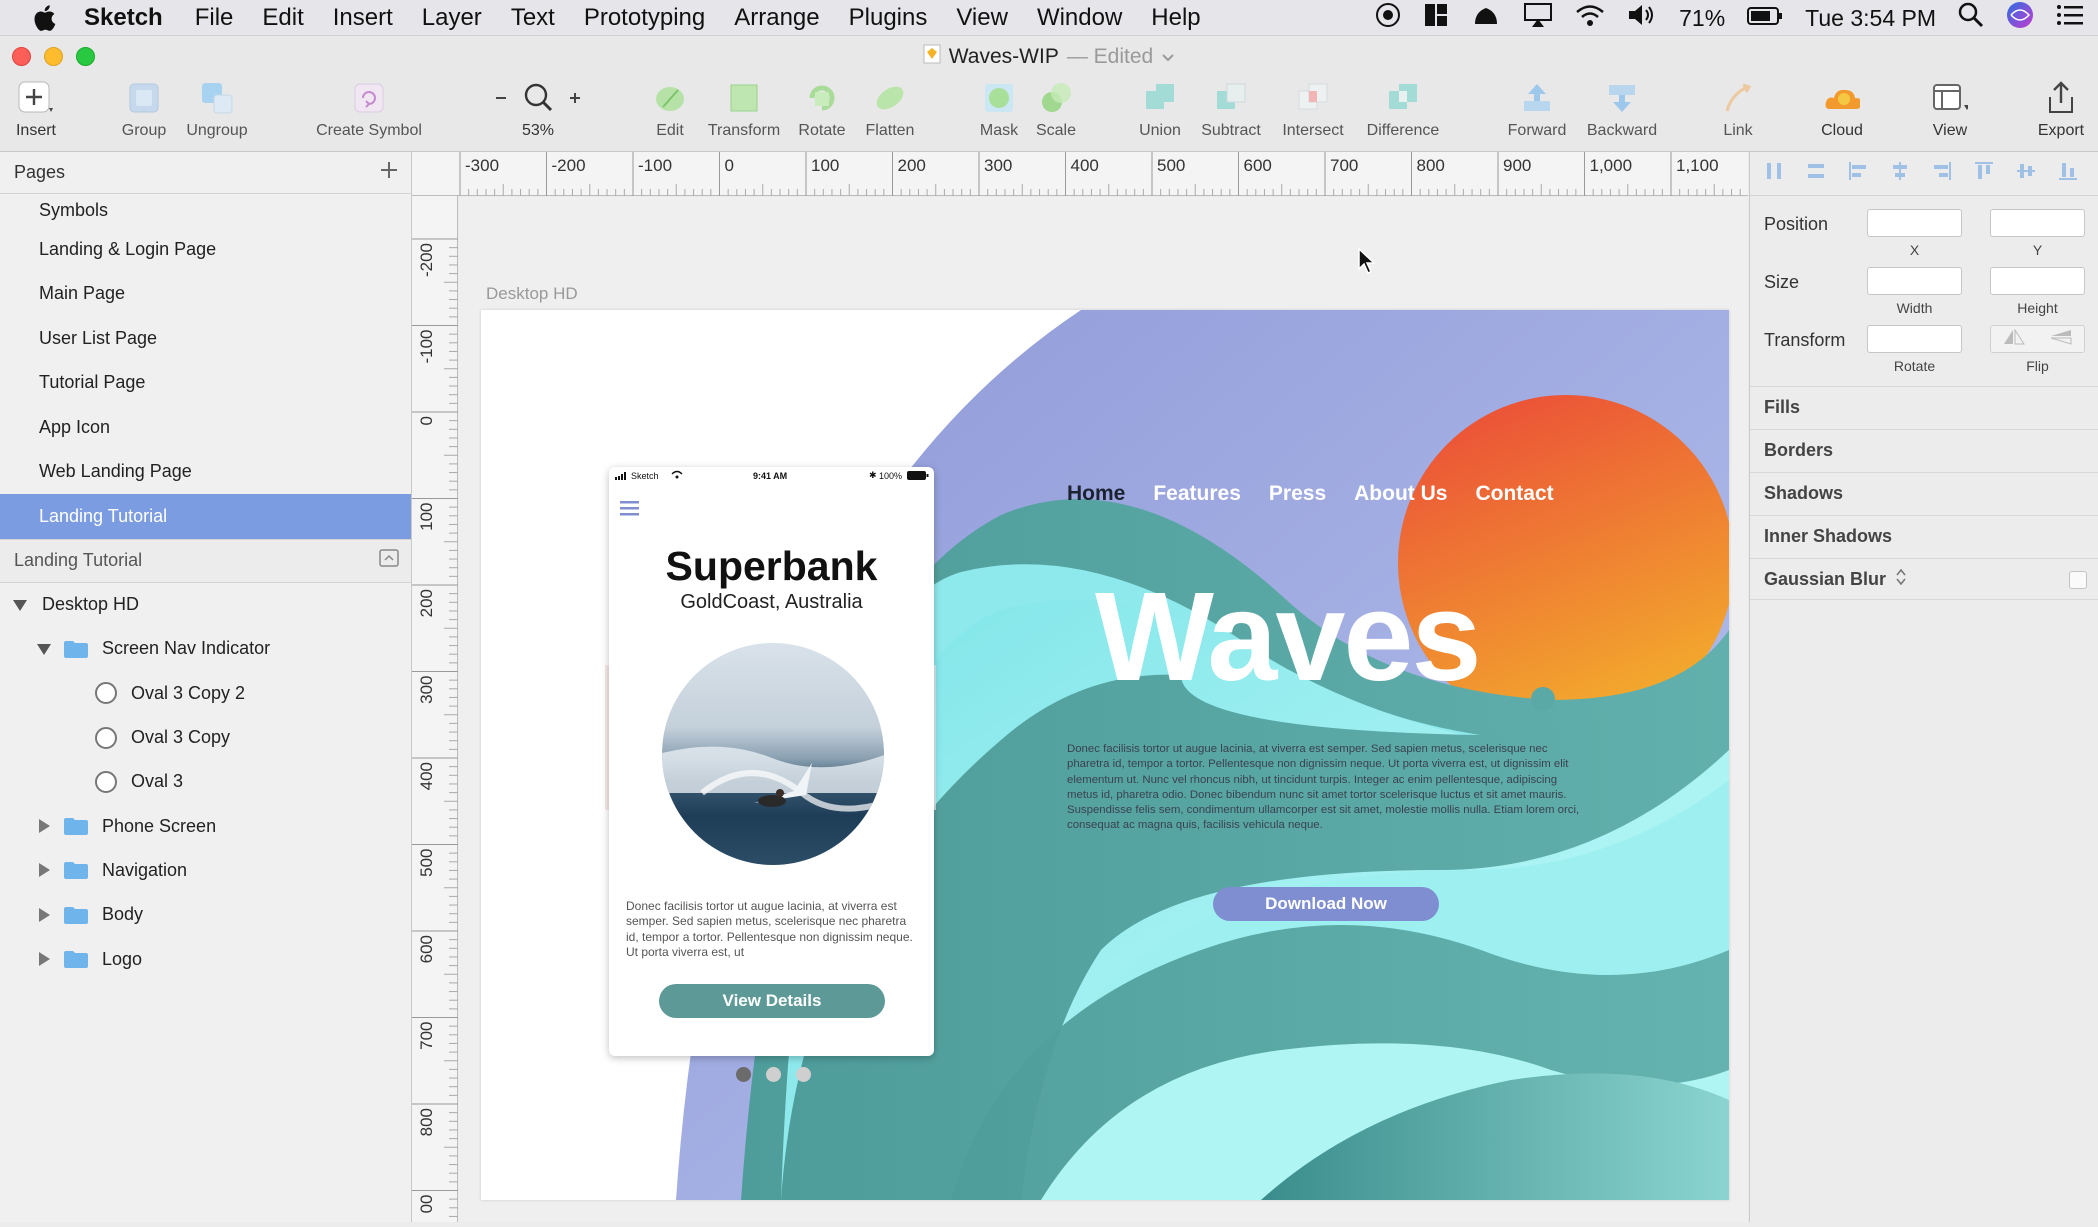  I want to click on menu-window: Window, so click(1079, 18).